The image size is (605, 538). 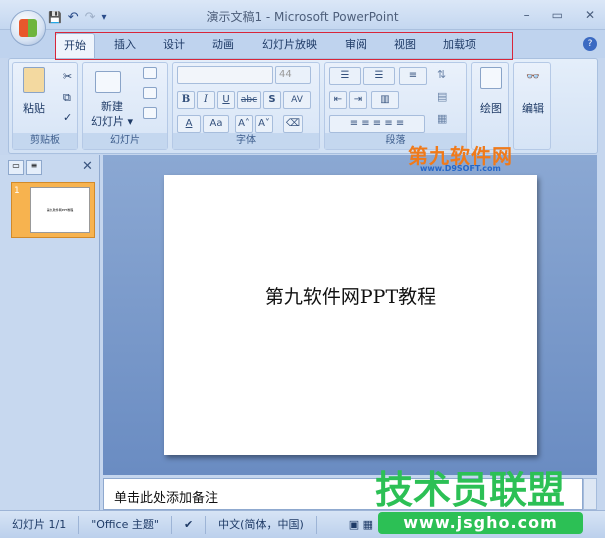 I want to click on jsgho-url-watermark: www.jsgho.com, so click(x=480, y=523).